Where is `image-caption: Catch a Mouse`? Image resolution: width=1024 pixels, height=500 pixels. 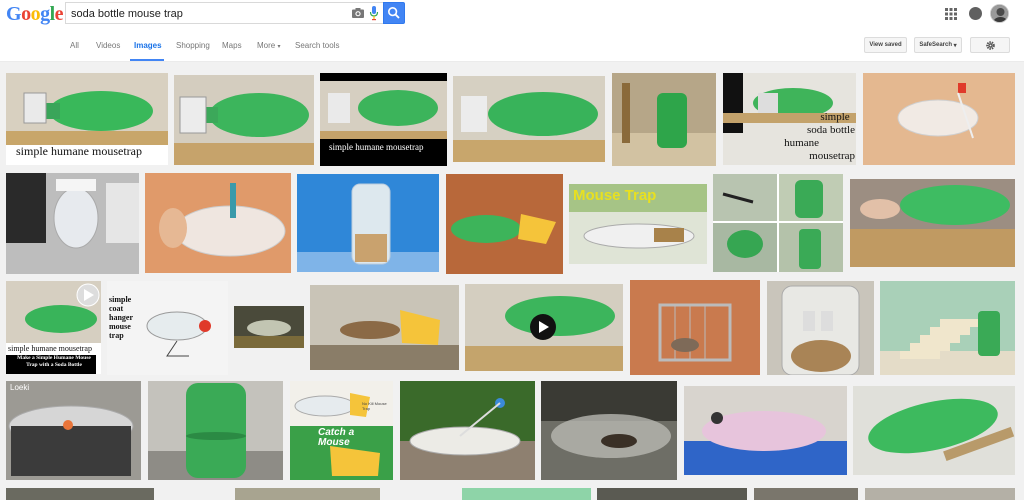 image-caption: Catch a Mouse is located at coordinates (336, 438).